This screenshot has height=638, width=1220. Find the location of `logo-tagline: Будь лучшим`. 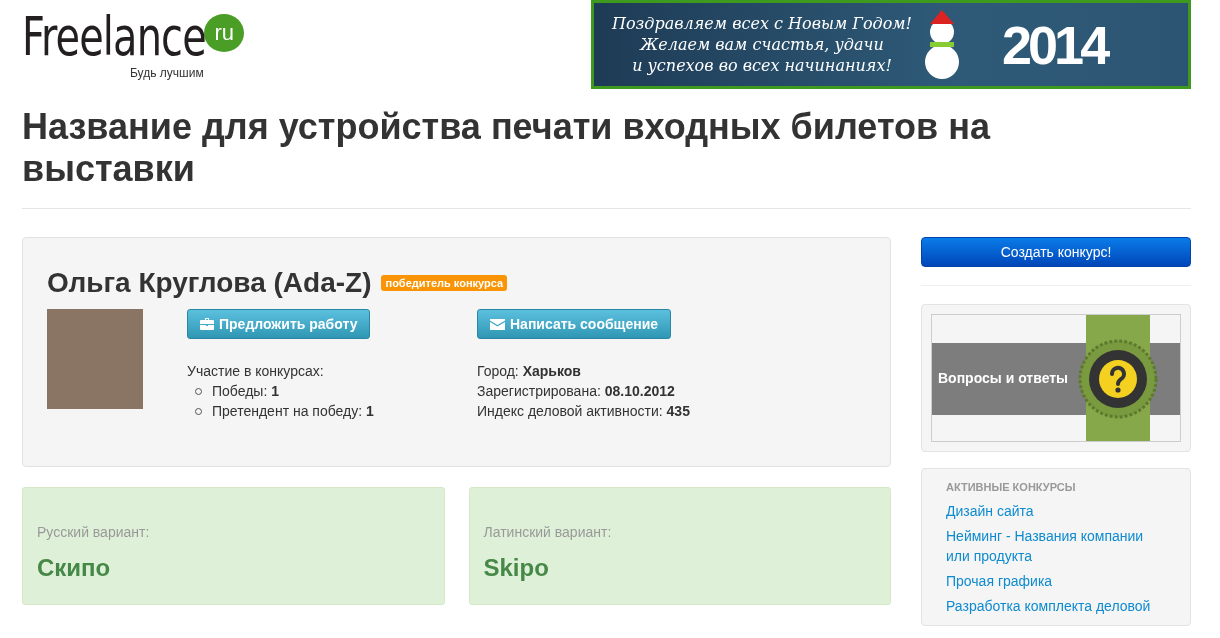

logo-tagline: Будь лучшим is located at coordinates (167, 73).